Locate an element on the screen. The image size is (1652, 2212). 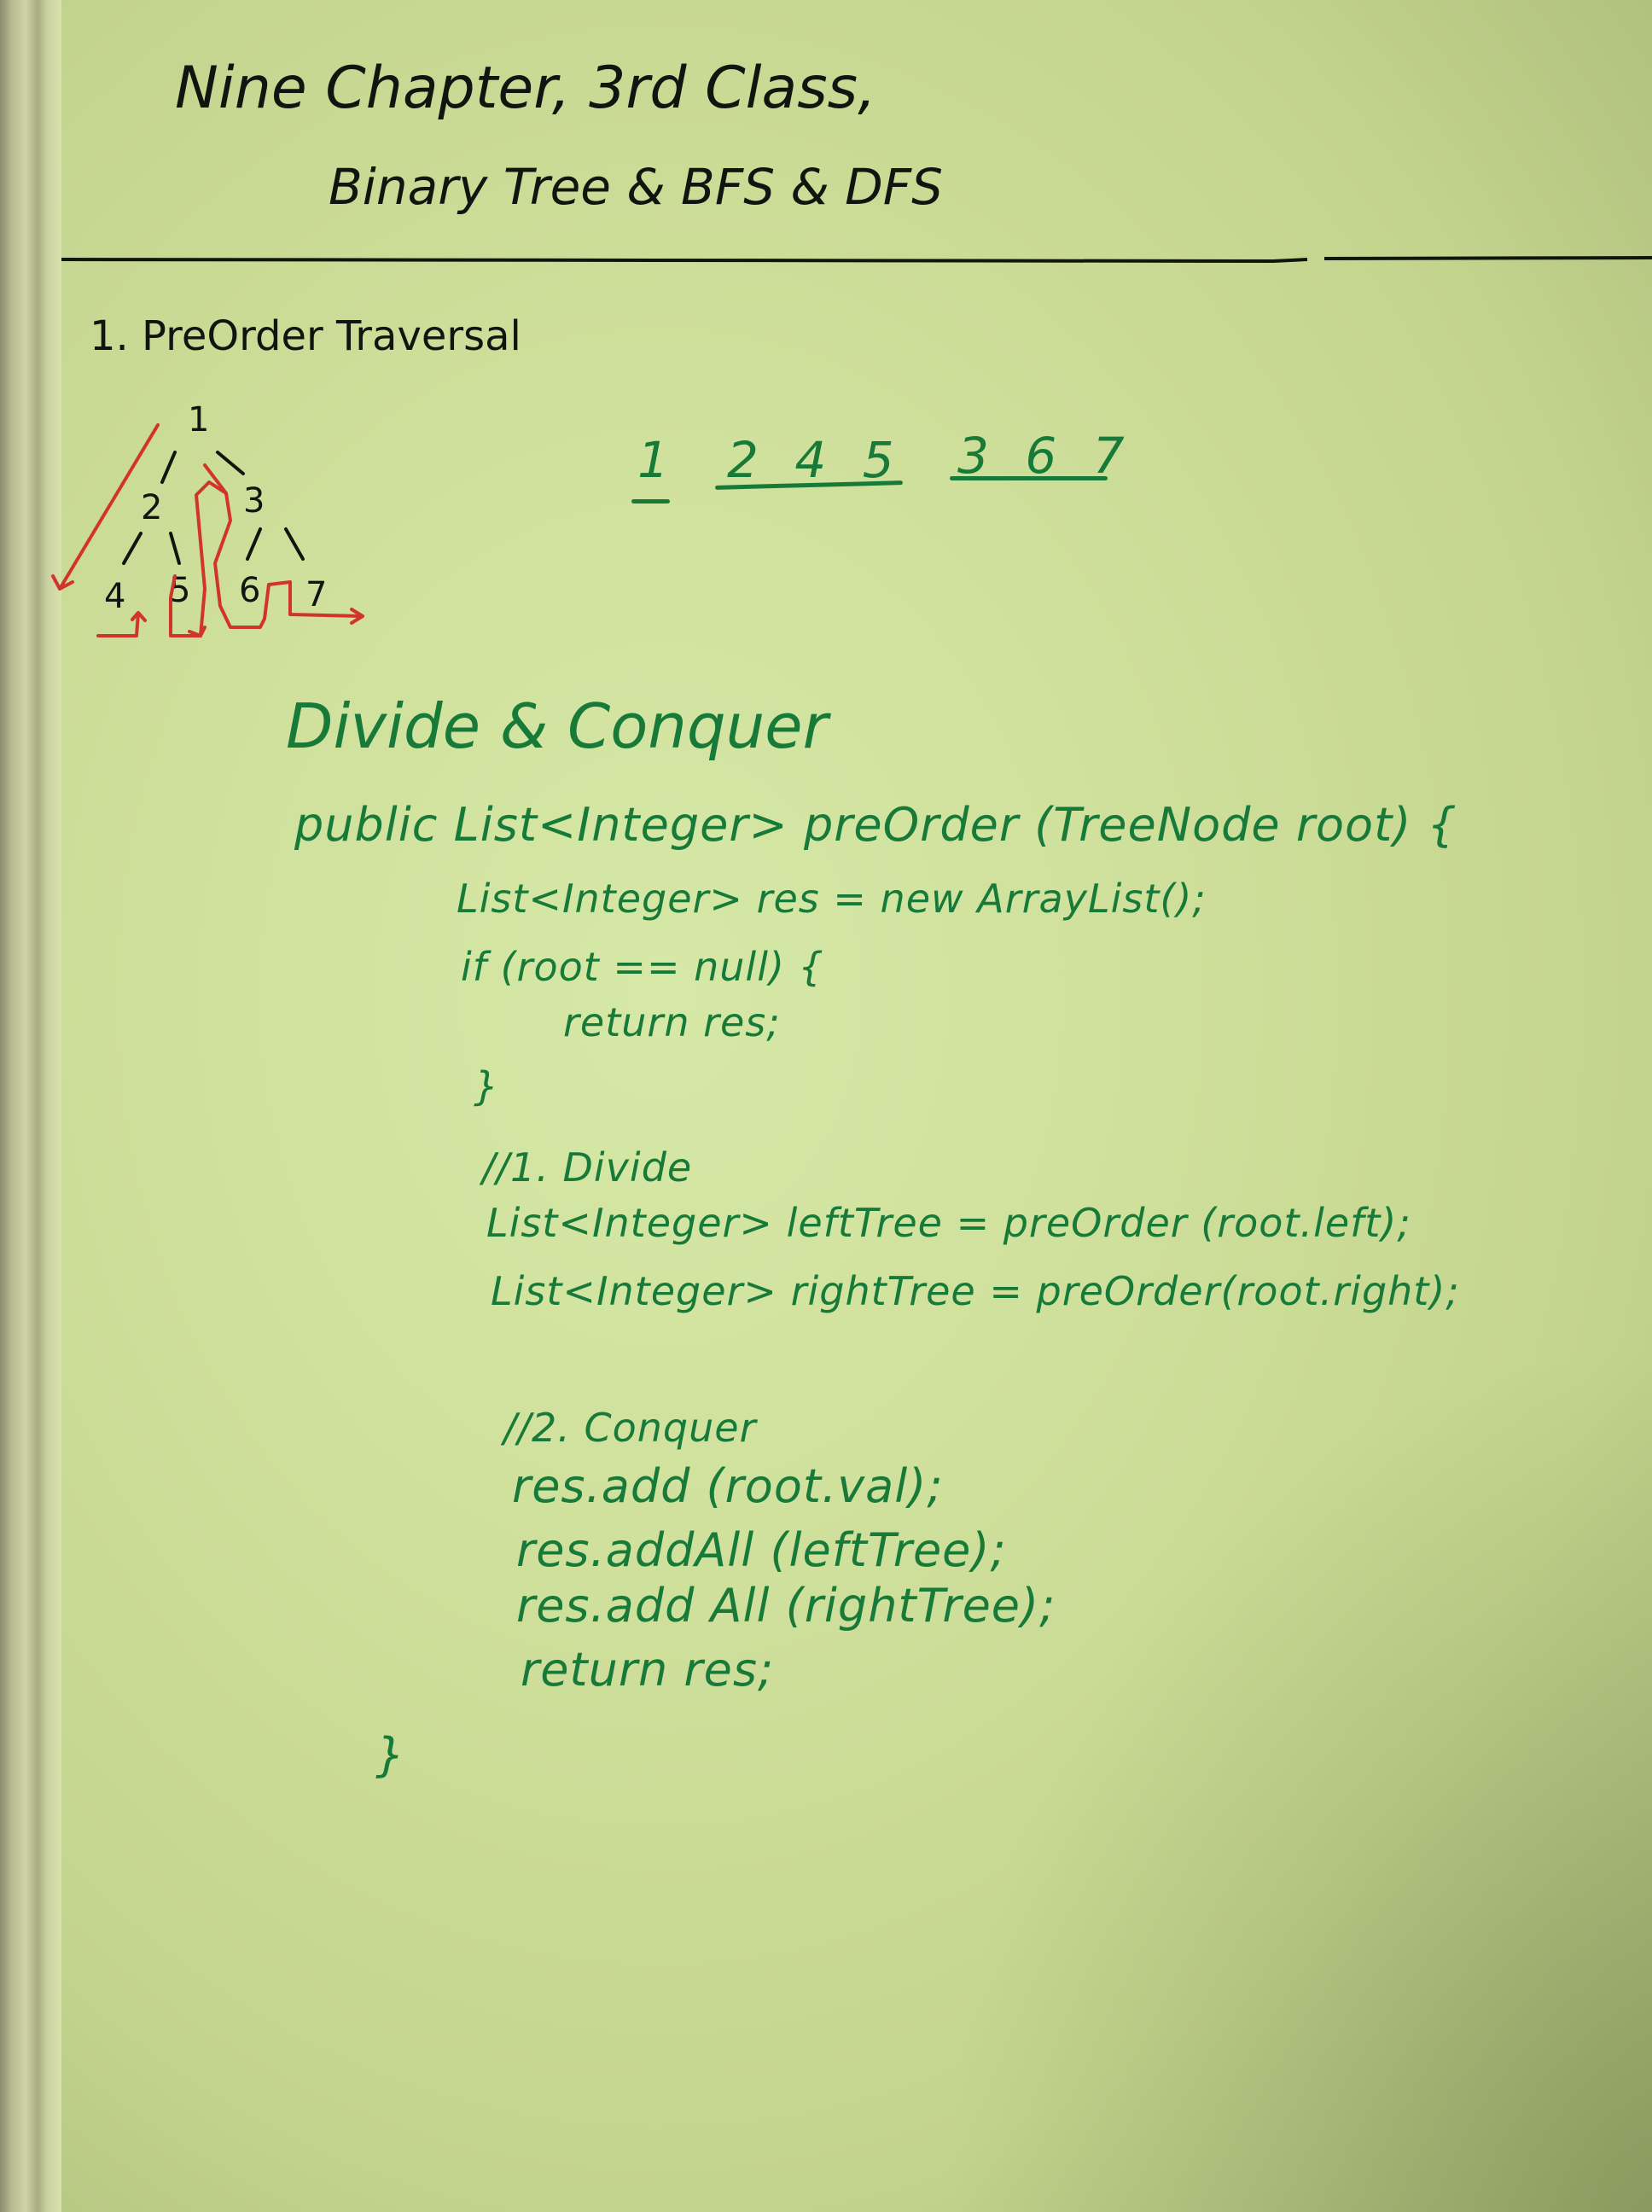
order-item: 1 is located at coordinates (653, 460).